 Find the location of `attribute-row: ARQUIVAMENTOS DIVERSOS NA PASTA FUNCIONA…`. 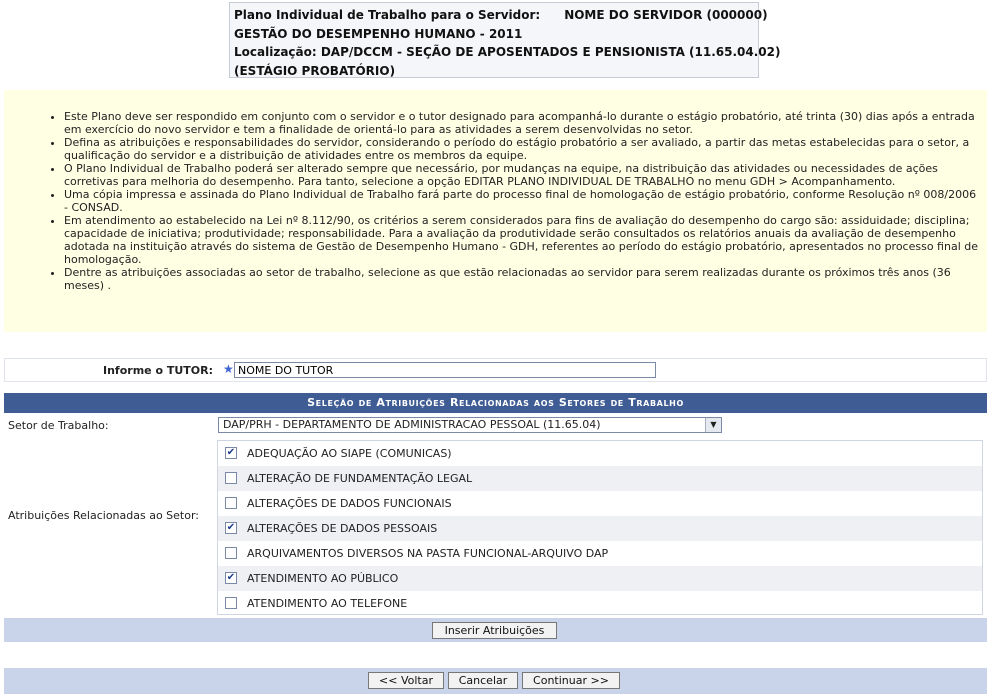

attribute-row: ARQUIVAMENTOS DIVERSOS NA PASTA FUNCIONA… is located at coordinates (600, 553).